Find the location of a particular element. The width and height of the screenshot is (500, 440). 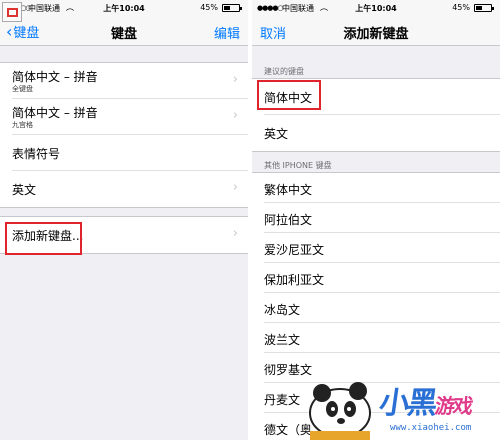

nav-bar: 取消 添加新键盘 is located at coordinates (376, 31).